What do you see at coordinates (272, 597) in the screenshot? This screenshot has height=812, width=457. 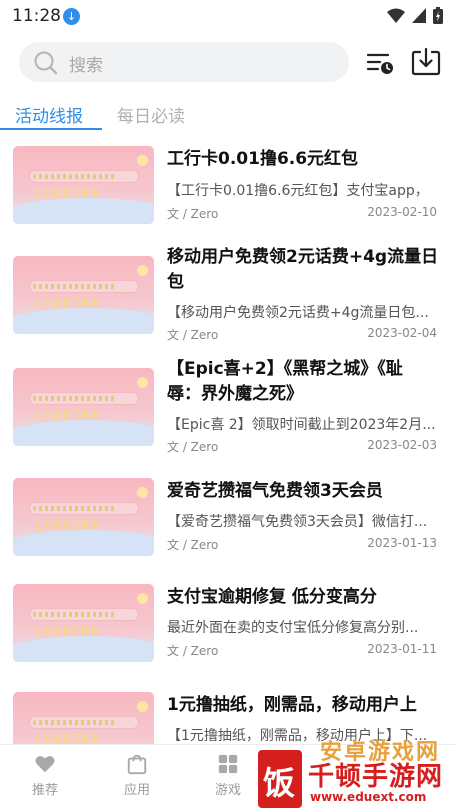 I see `article-title: 支付宝逾期修复 低分变高分` at bounding box center [272, 597].